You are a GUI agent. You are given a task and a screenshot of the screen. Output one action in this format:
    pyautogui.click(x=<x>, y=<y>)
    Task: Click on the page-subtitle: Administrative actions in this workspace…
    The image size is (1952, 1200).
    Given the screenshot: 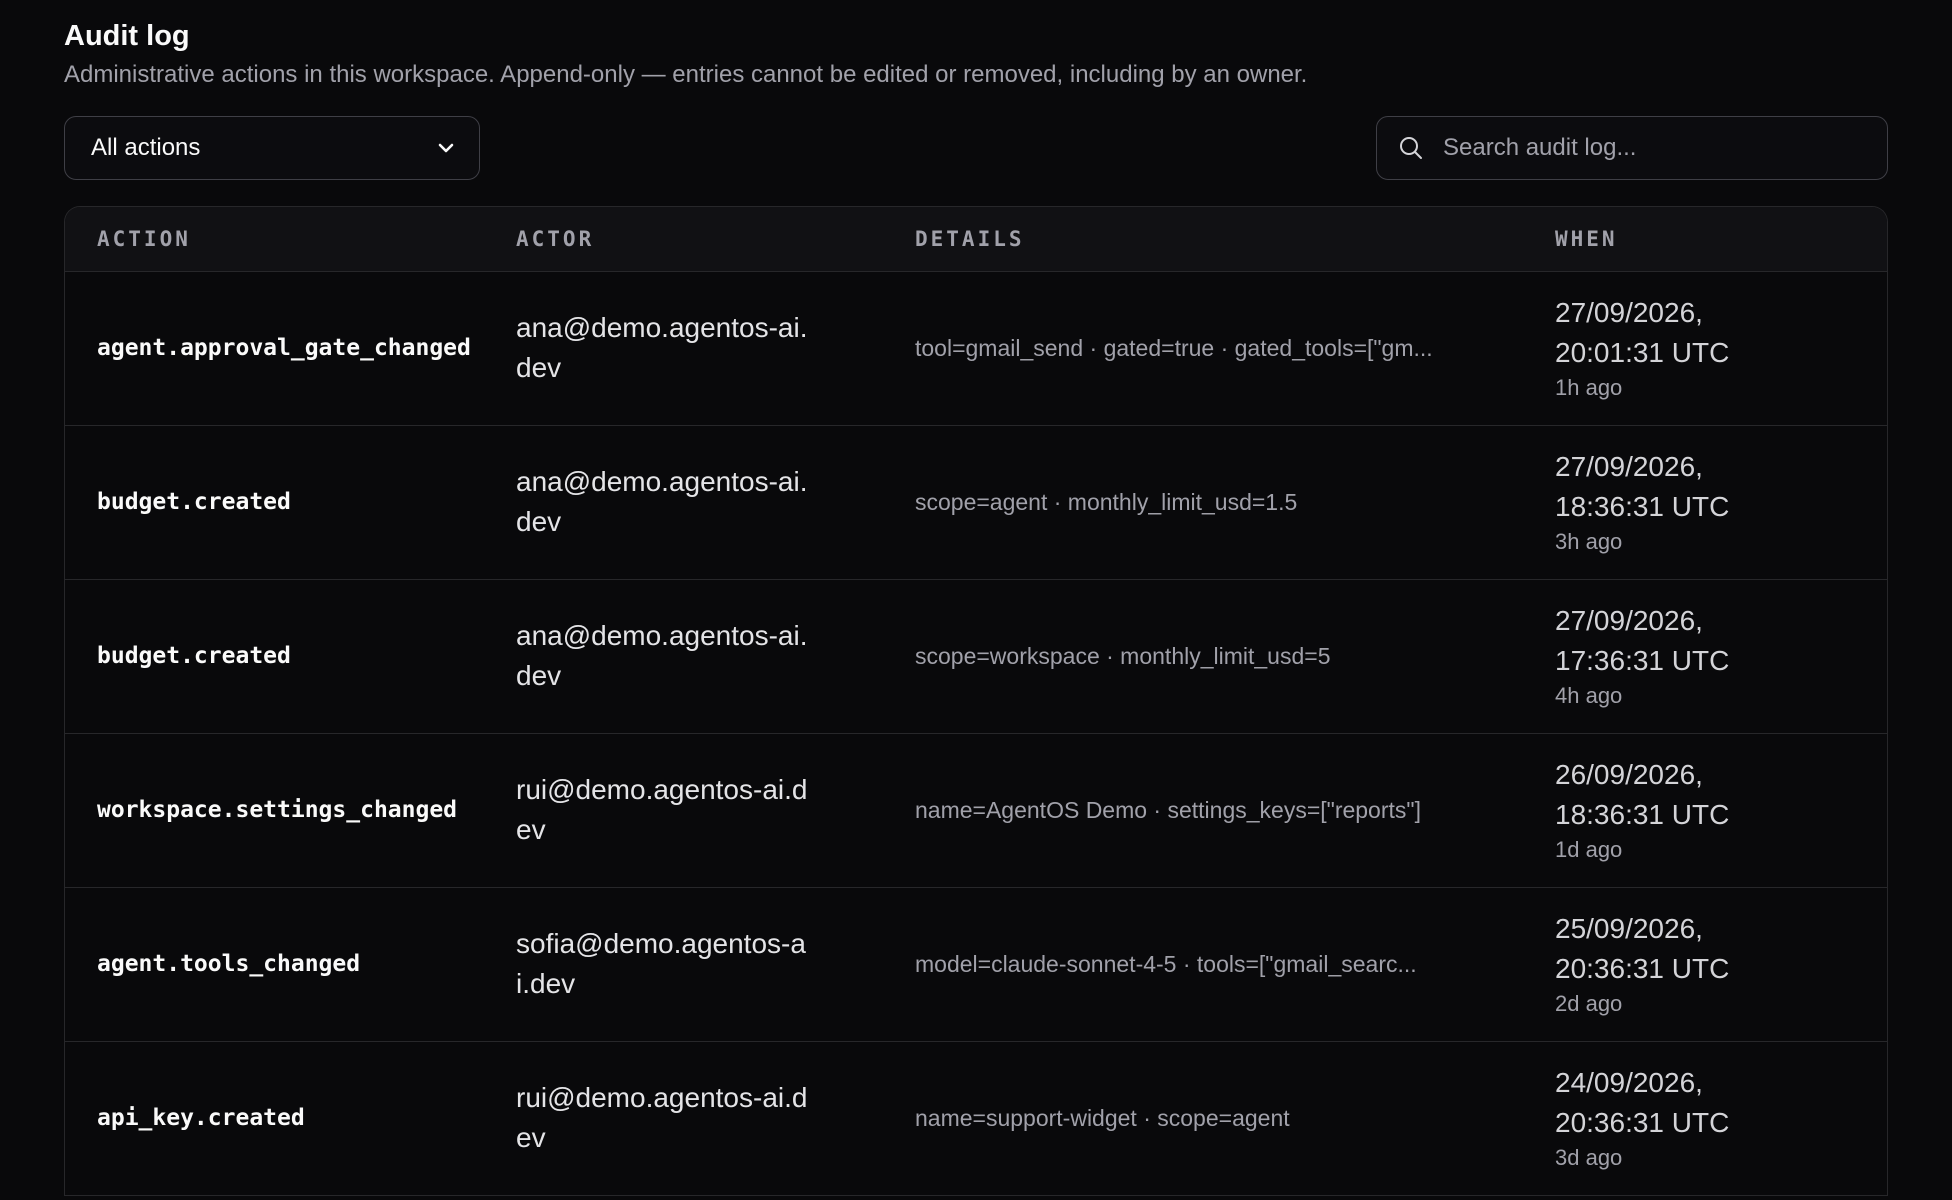 What is the action you would take?
    pyautogui.click(x=686, y=74)
    